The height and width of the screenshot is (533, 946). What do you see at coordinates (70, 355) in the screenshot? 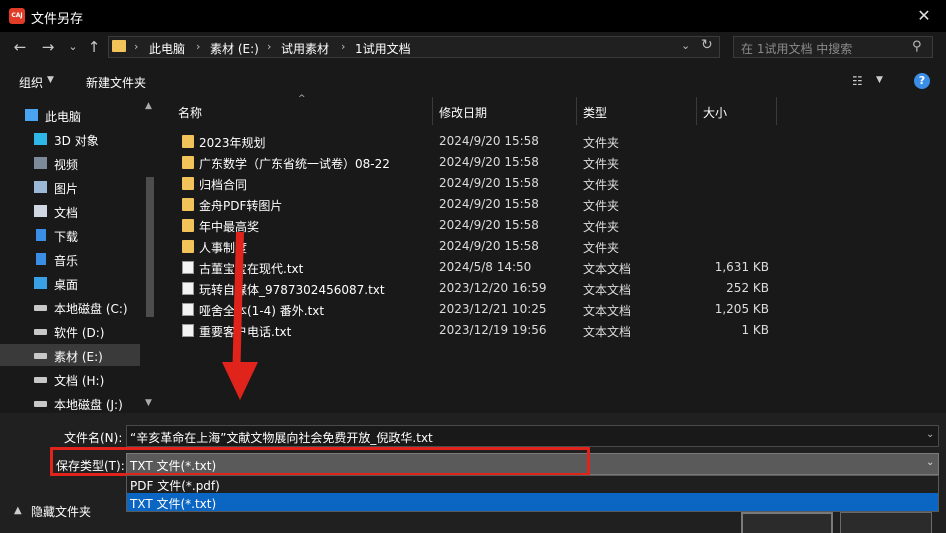
I see `sidebar-item: 素材 (E:)` at bounding box center [70, 355].